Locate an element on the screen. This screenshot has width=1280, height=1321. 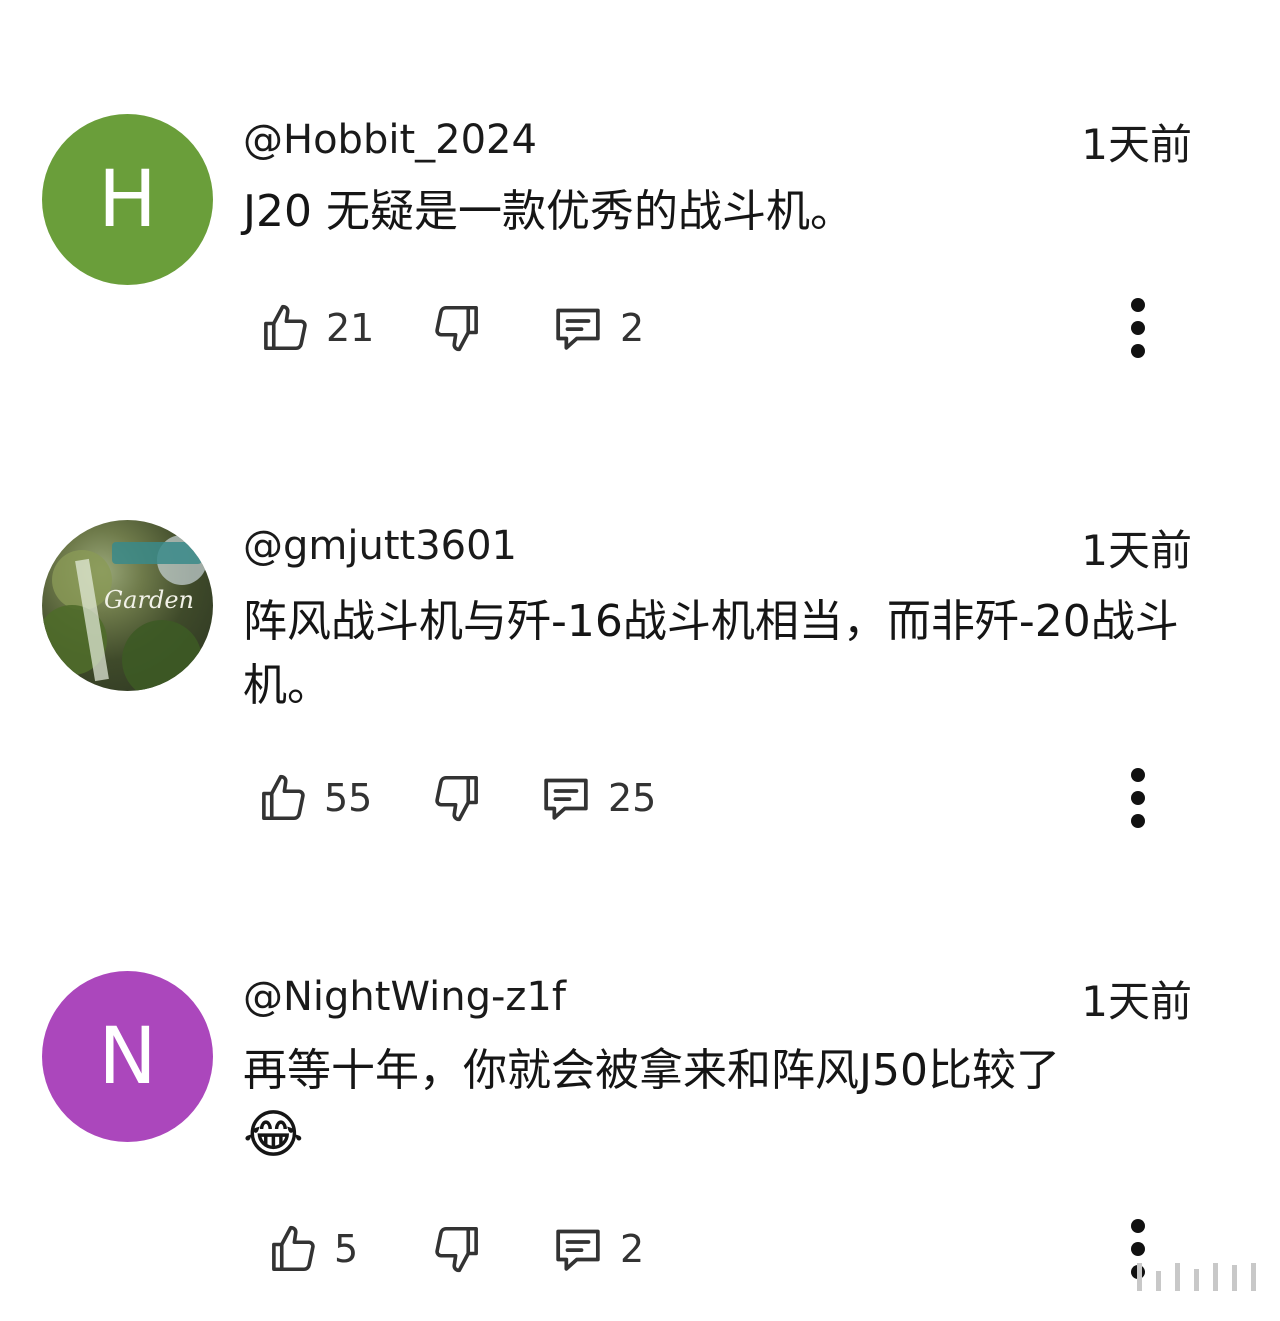
avatar: N is located at coordinates (127, 1056).